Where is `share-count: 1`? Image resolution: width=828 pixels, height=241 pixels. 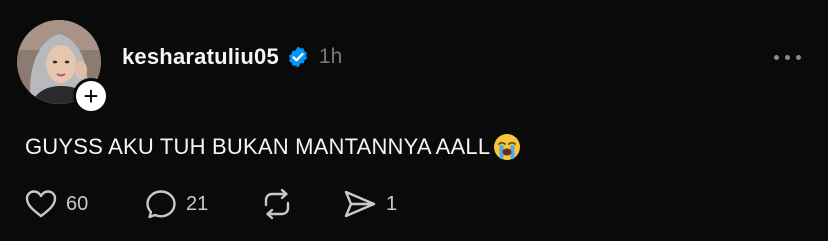
share-count: 1 is located at coordinates (392, 203).